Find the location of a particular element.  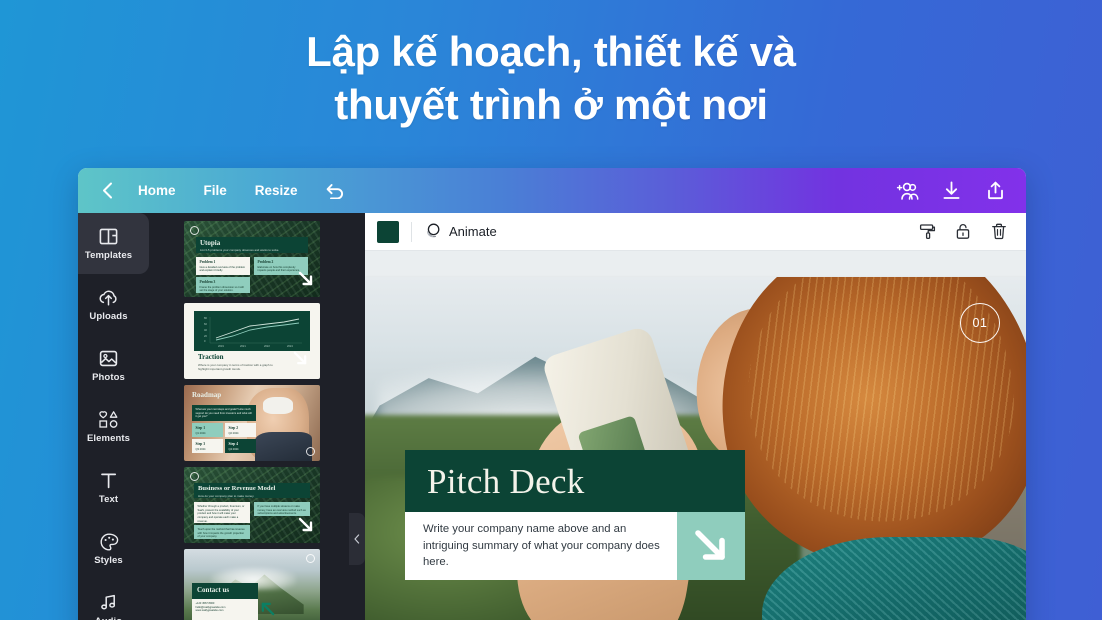

download-icon is located at coordinates (951, 190).